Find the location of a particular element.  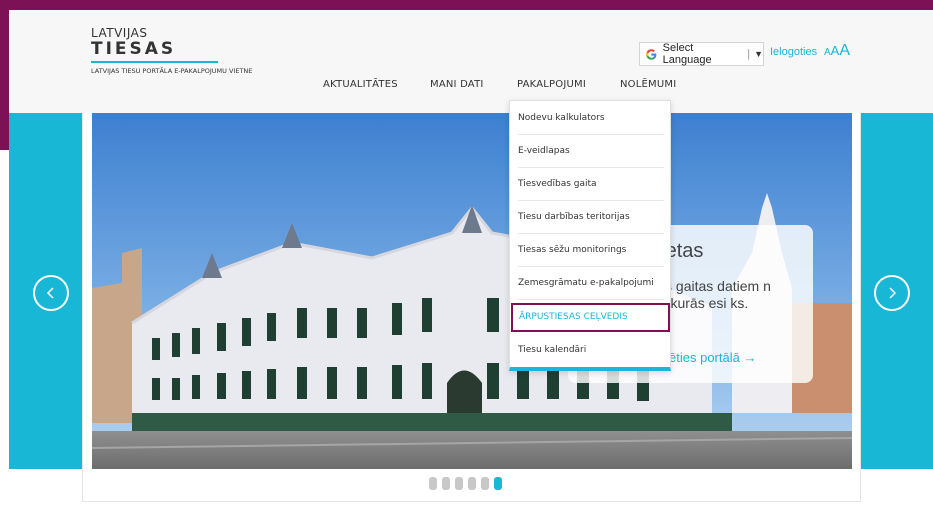

menu-item-nodevu-kalkulators: Nodevu kalkulators is located at coordinates (591, 118).